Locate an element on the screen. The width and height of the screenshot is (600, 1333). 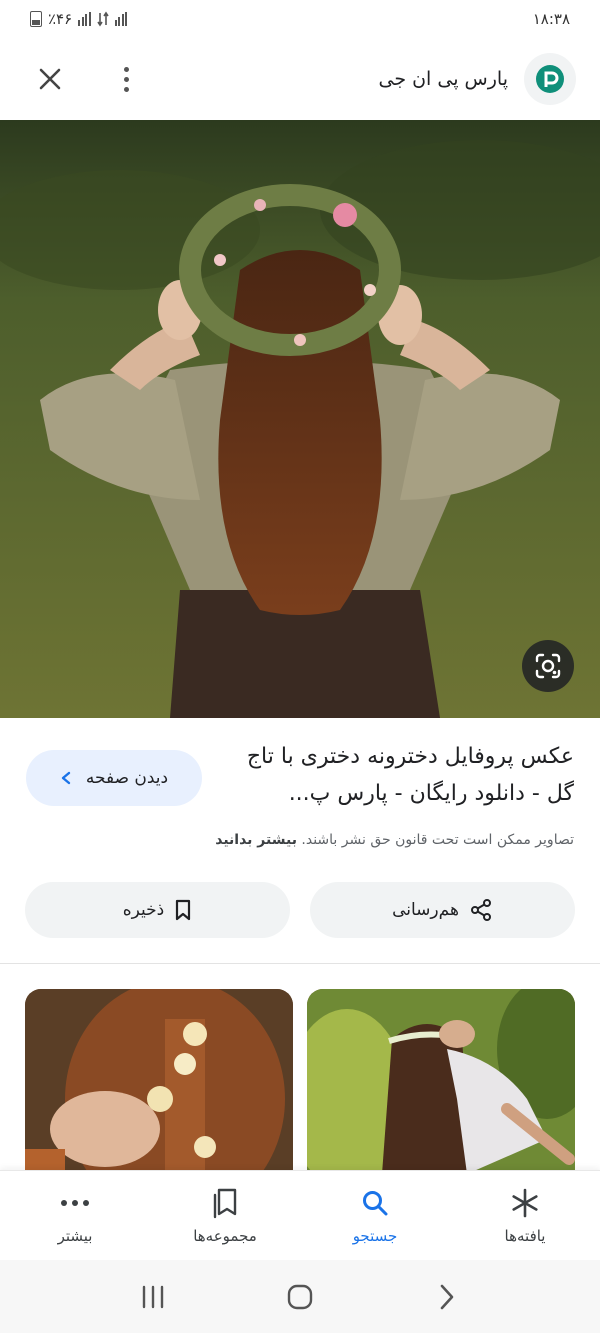
save-label: ذخیره is located at coordinates (143, 910).